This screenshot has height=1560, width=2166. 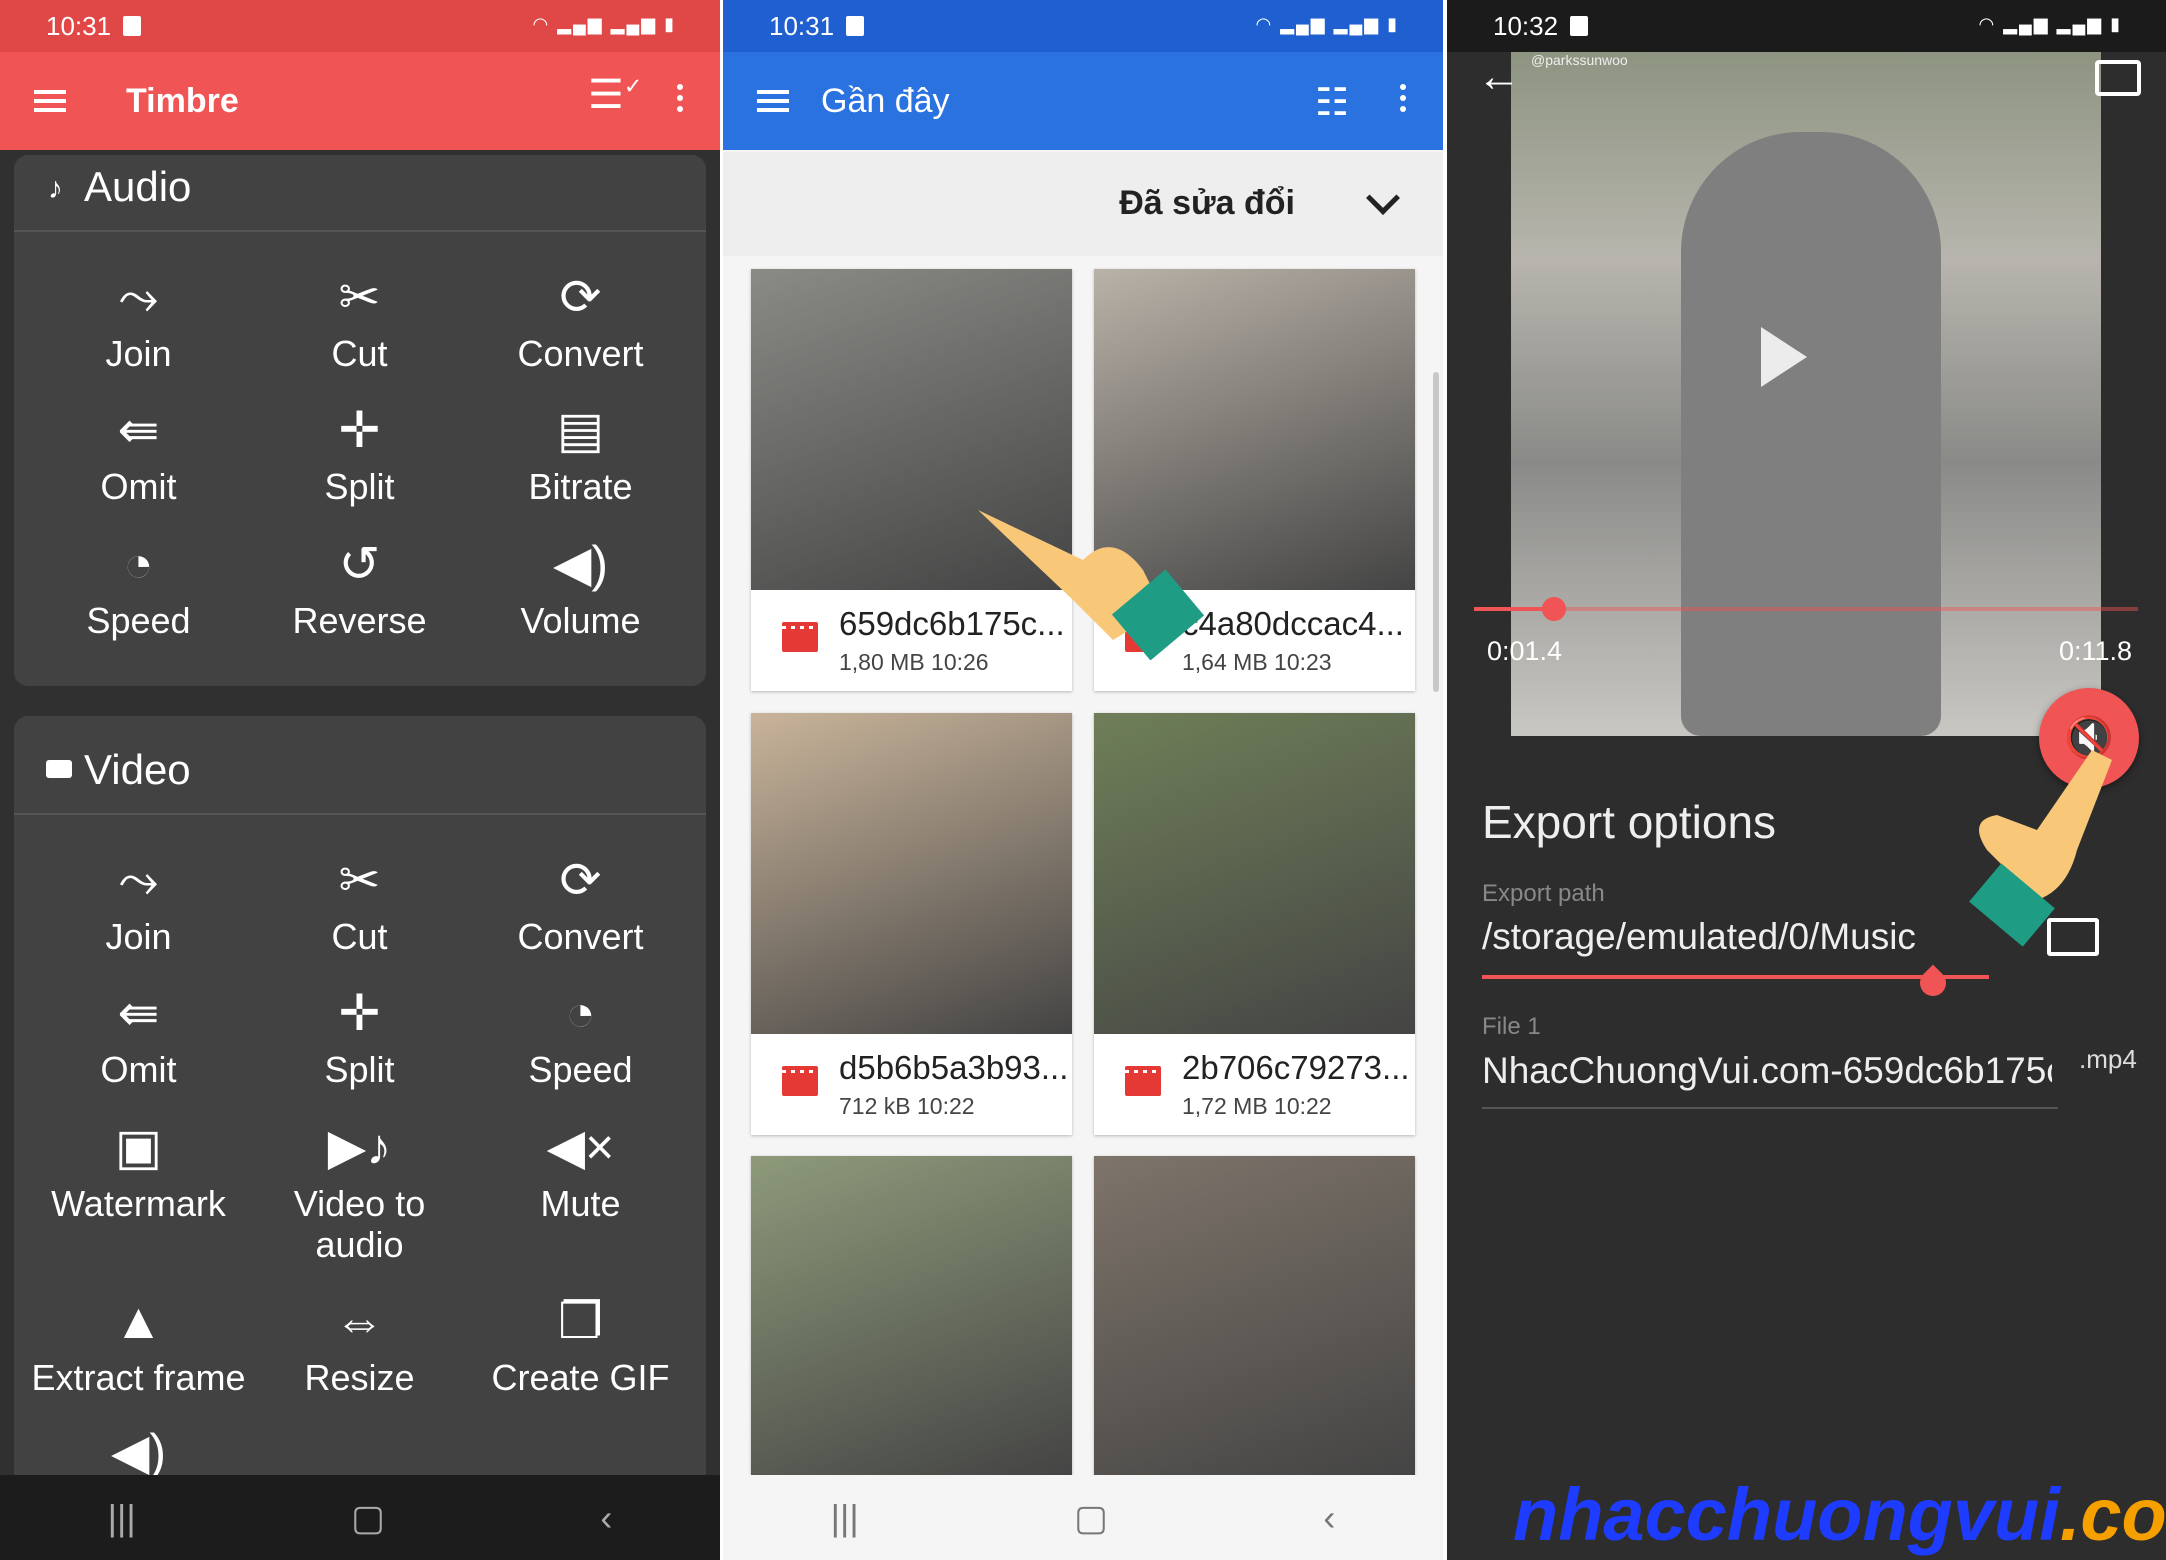 I want to click on audio-section-title: Audio, so click(x=138, y=186).